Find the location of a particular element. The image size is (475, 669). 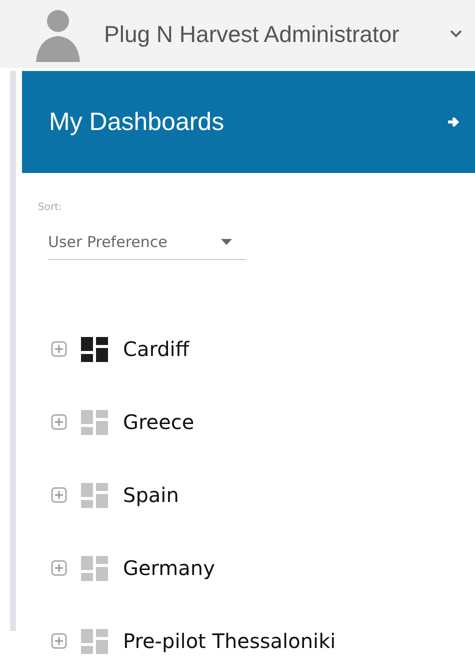

dashboard-name: Cardiff is located at coordinates (156, 348).